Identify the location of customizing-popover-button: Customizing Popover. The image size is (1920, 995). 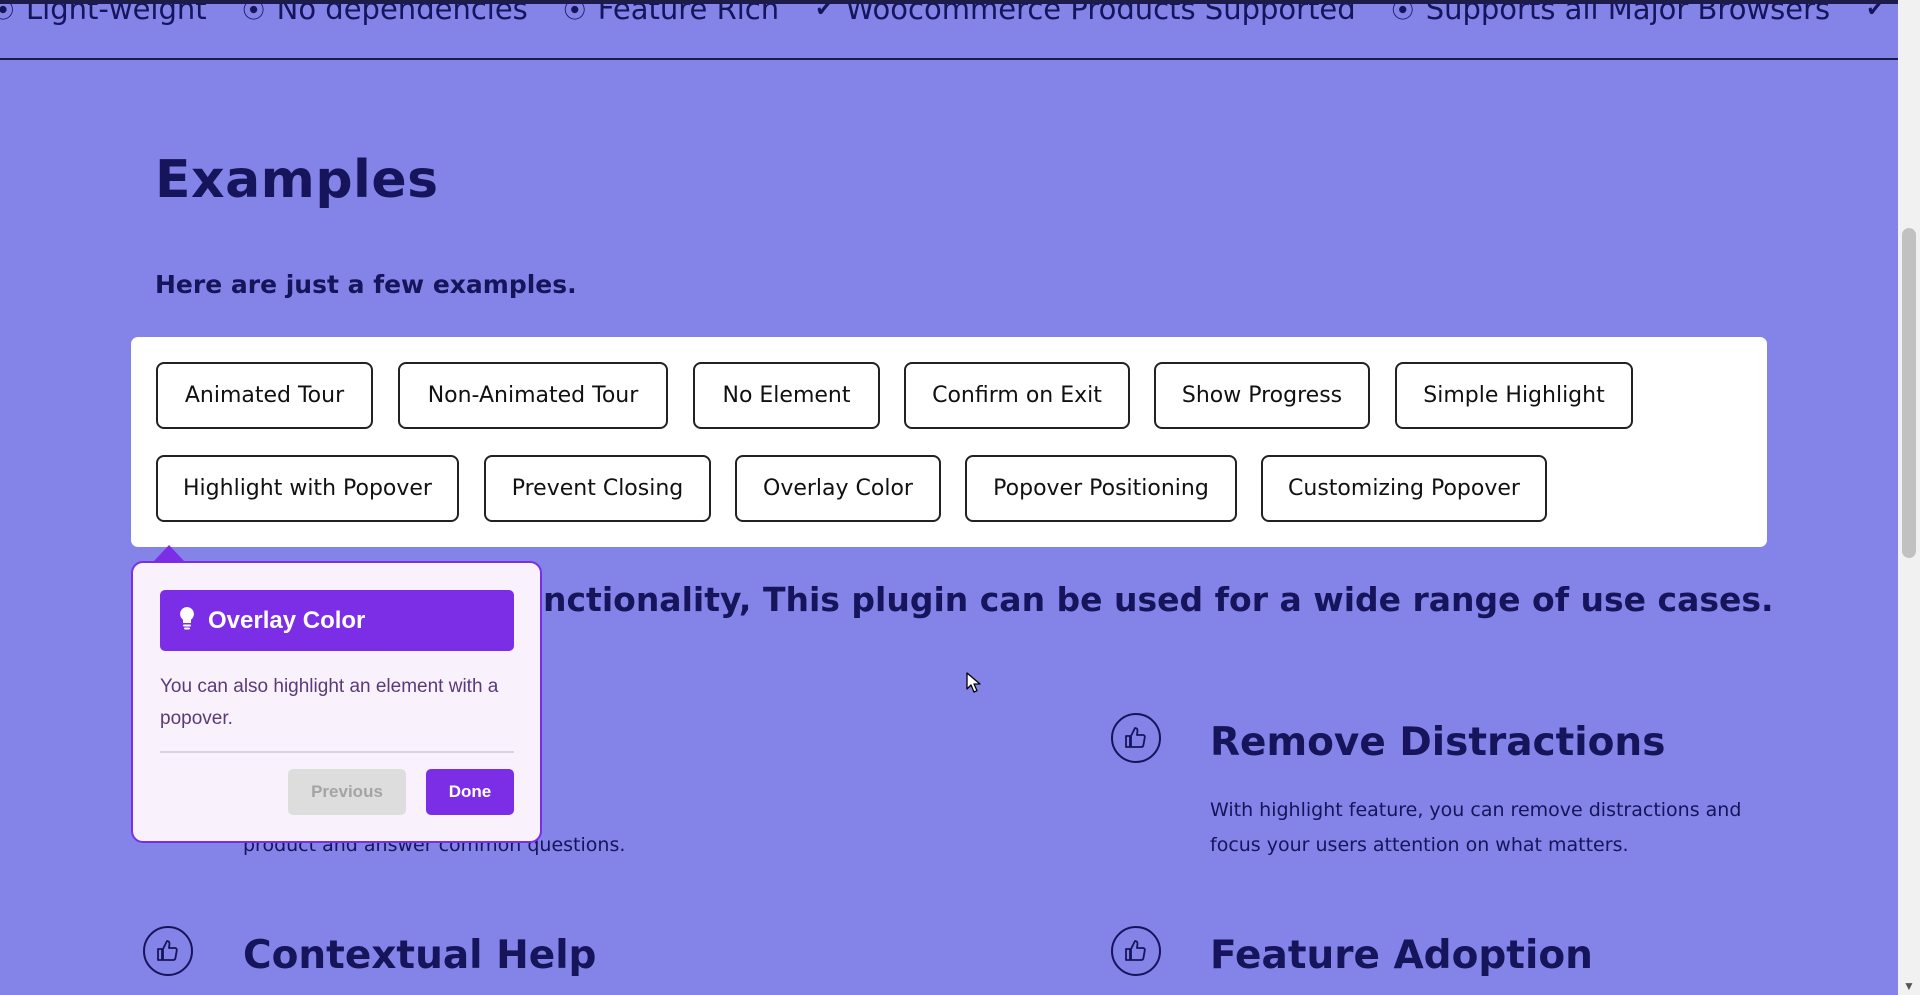
(1404, 488).